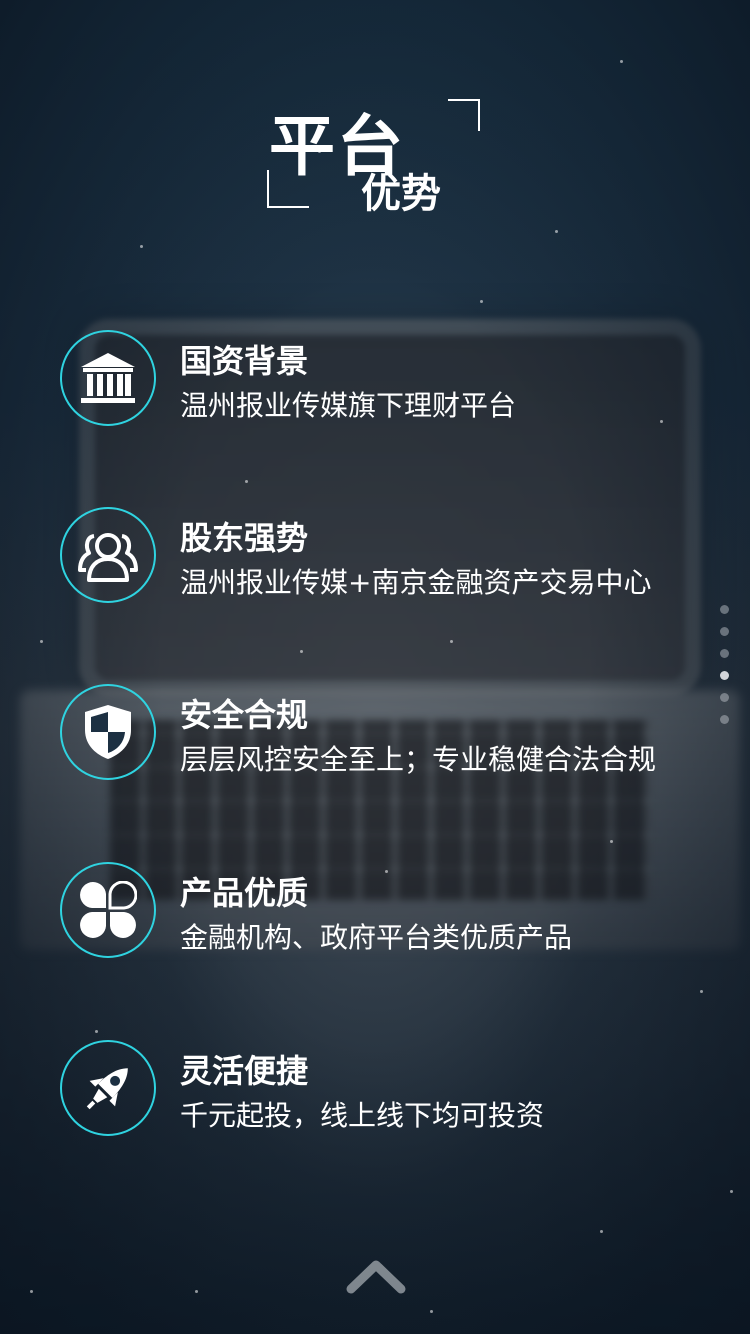 The height and width of the screenshot is (1334, 750). I want to click on title-line-2: 优势, so click(401, 194).